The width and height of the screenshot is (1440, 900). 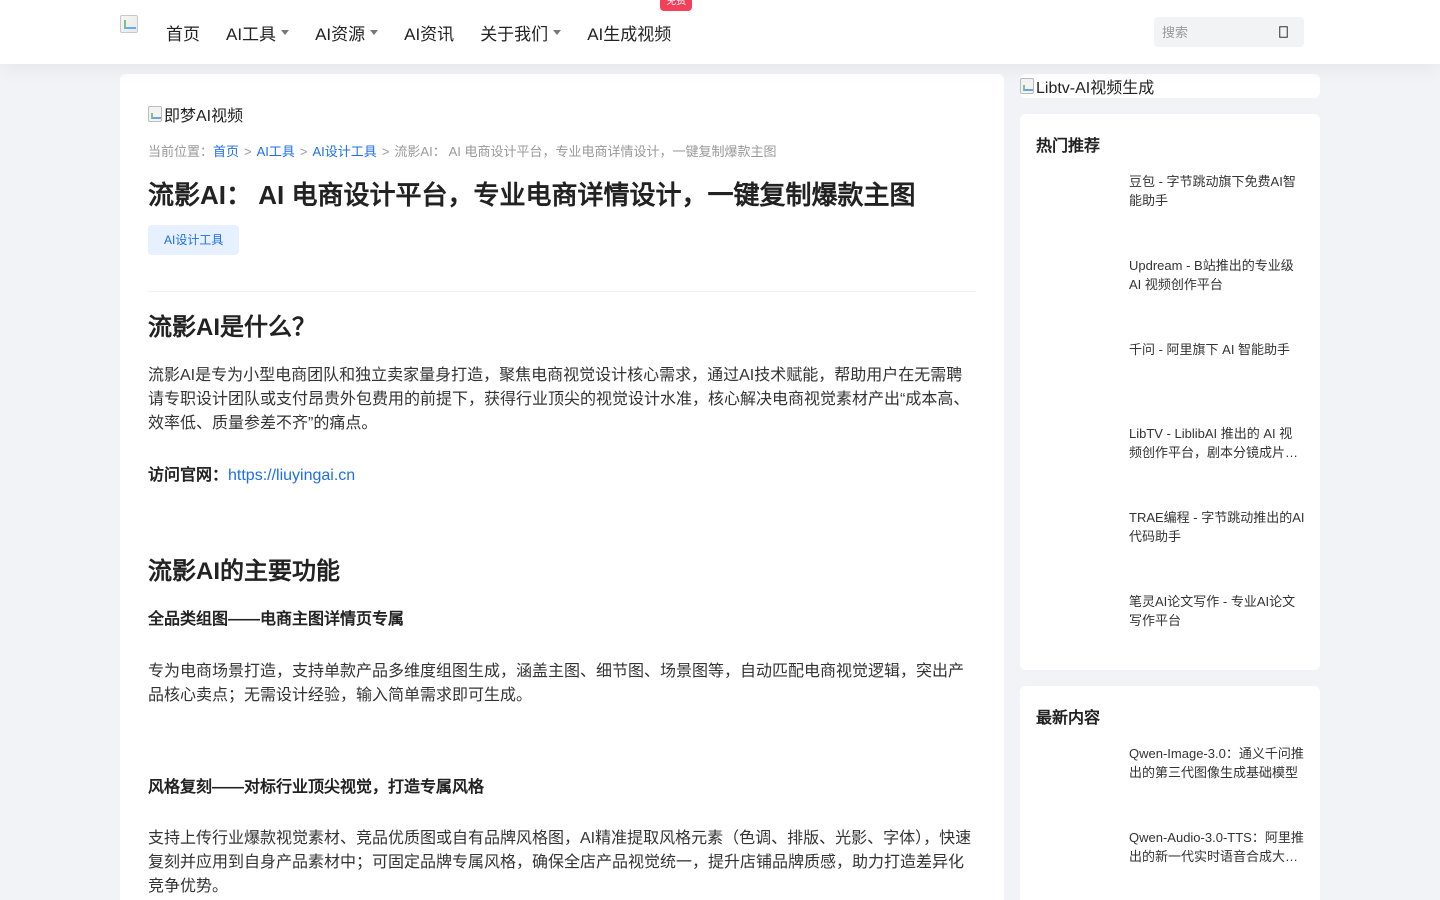 What do you see at coordinates (720, 32) in the screenshot?
I see `top-navbar: 首页 AI工具 AI资源 AI资讯 关于我们 AI生成视频 免费` at bounding box center [720, 32].